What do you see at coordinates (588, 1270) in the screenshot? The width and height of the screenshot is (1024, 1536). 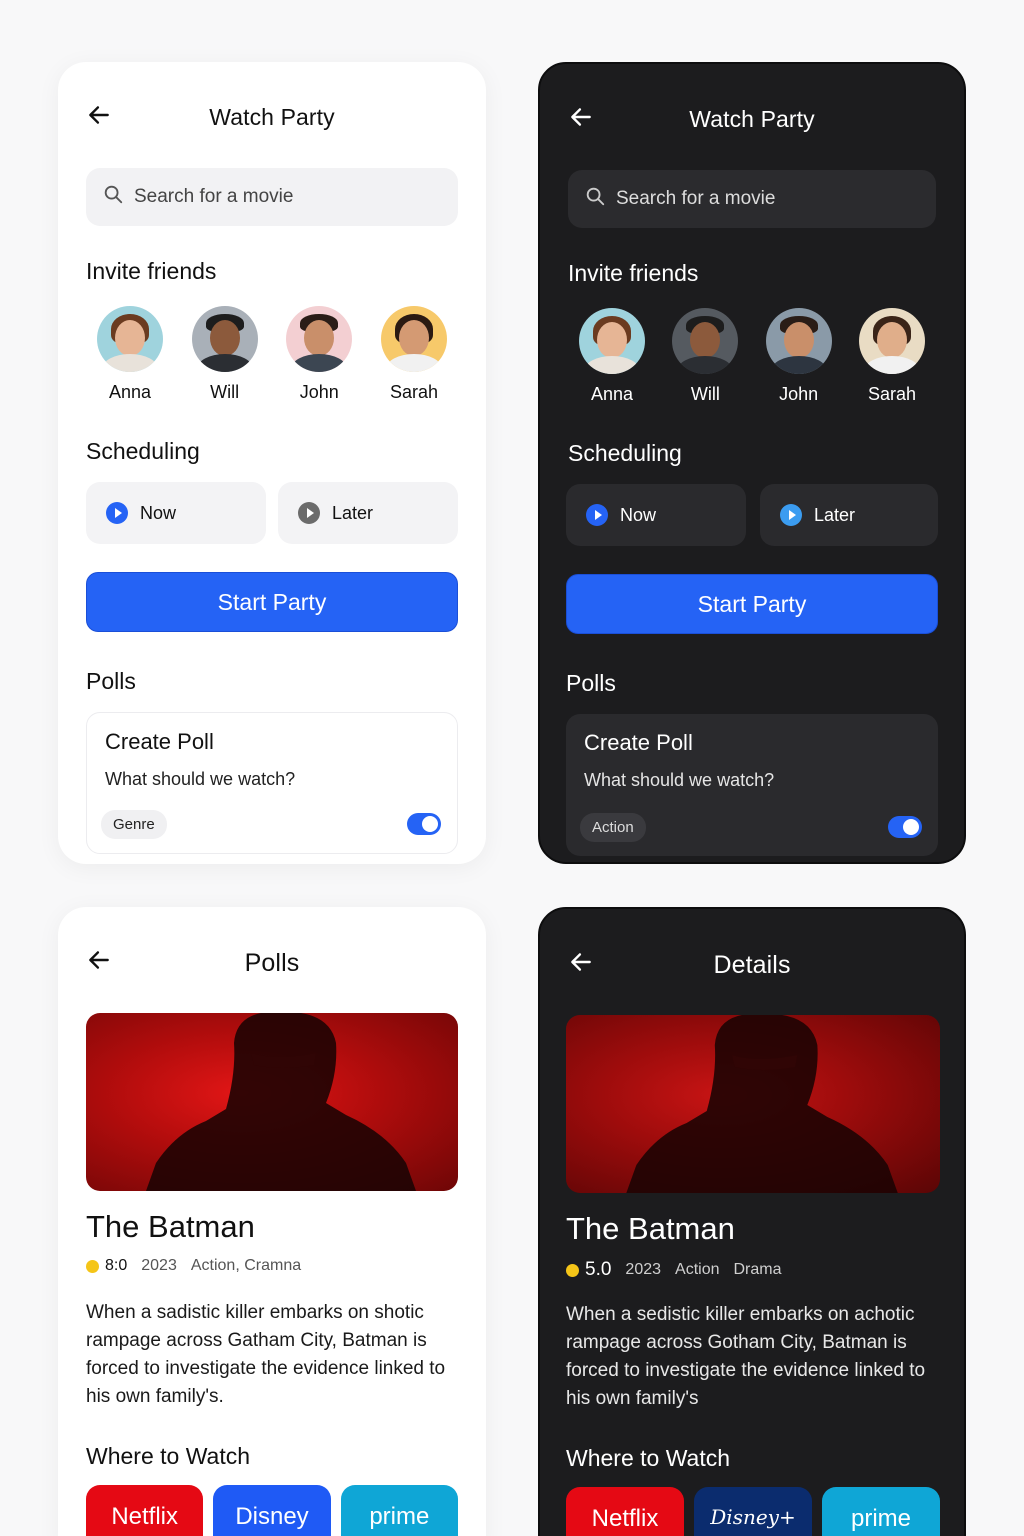 I see `rating: 5.0` at bounding box center [588, 1270].